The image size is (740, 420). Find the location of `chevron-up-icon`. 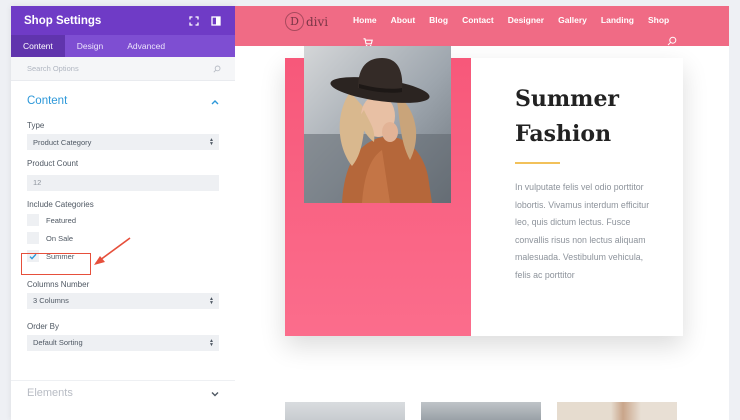

chevron-up-icon is located at coordinates (215, 101).